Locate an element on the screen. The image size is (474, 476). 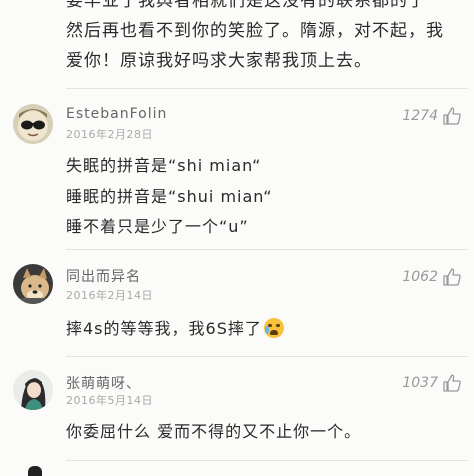
like-button: 1274 is located at coordinates (432, 116).